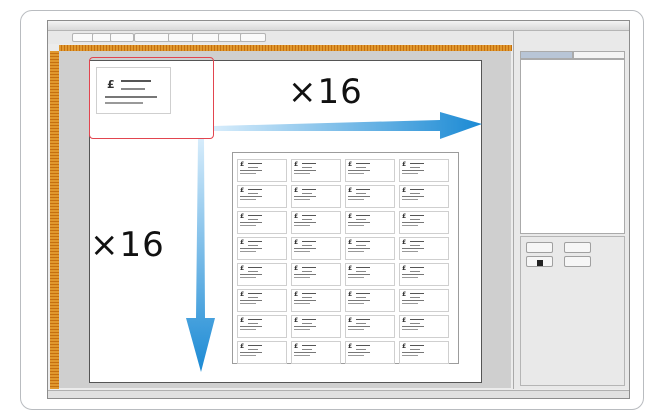  What do you see at coordinates (348, 125) in the screenshot?
I see `horizontal-arrow` at bounding box center [348, 125].